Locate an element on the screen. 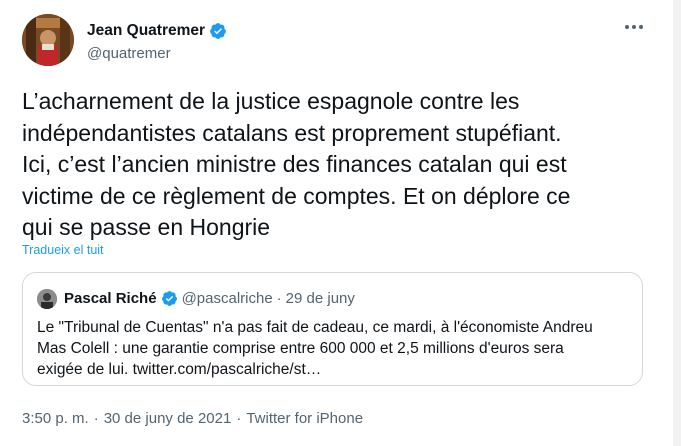  author-handle: @quatremer is located at coordinates (157, 53).